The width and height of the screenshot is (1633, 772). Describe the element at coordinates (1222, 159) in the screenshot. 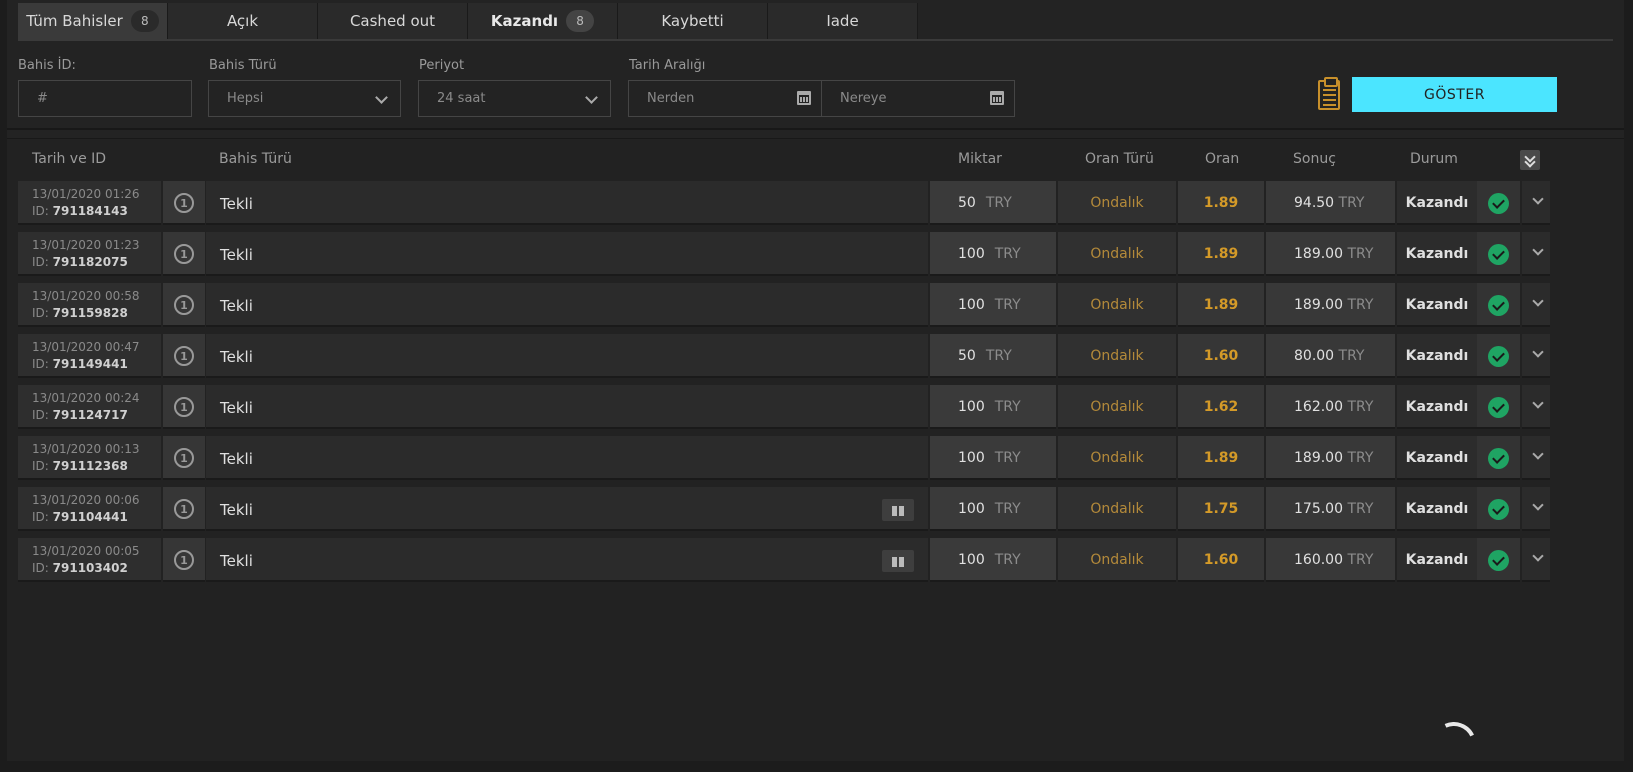

I see `col-header-odds: Oran` at that location.